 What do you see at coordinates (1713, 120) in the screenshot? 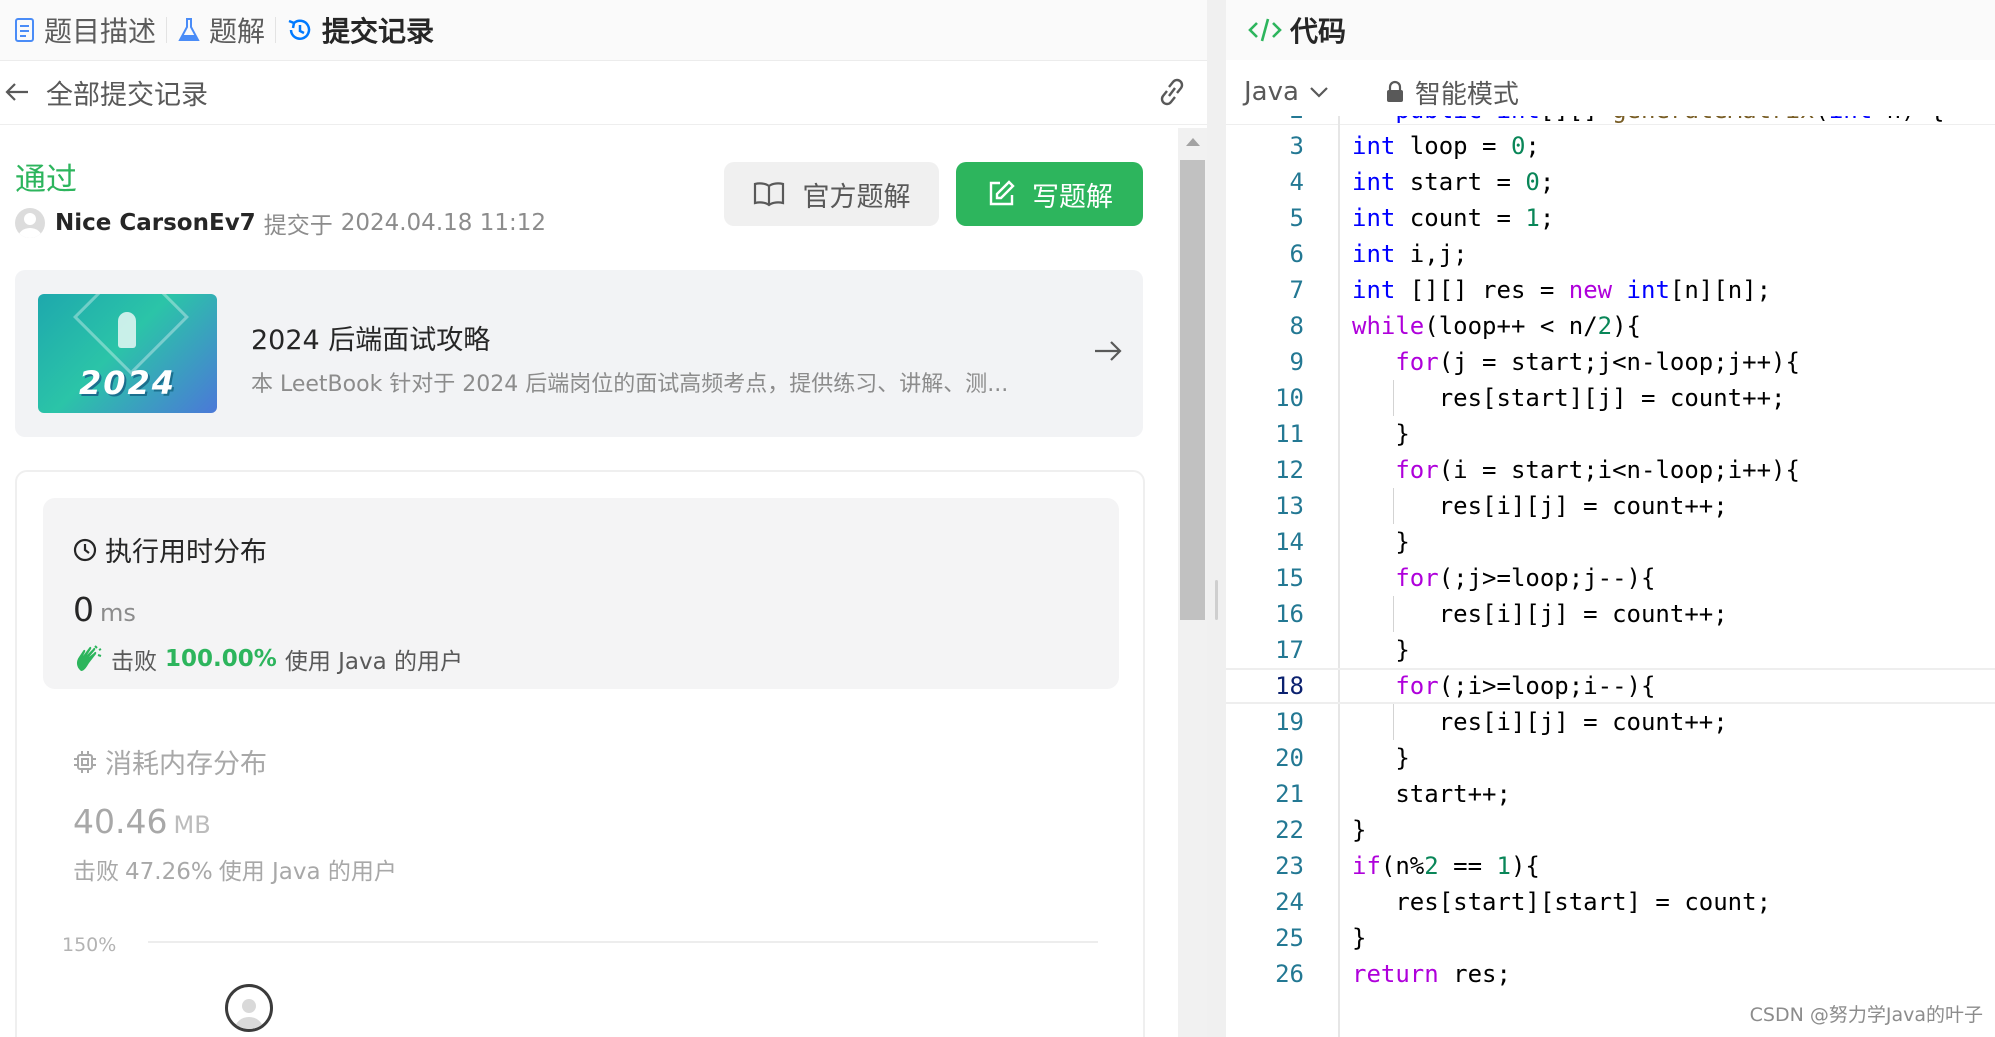
I see `code-token: generateMatrix` at bounding box center [1713, 120].